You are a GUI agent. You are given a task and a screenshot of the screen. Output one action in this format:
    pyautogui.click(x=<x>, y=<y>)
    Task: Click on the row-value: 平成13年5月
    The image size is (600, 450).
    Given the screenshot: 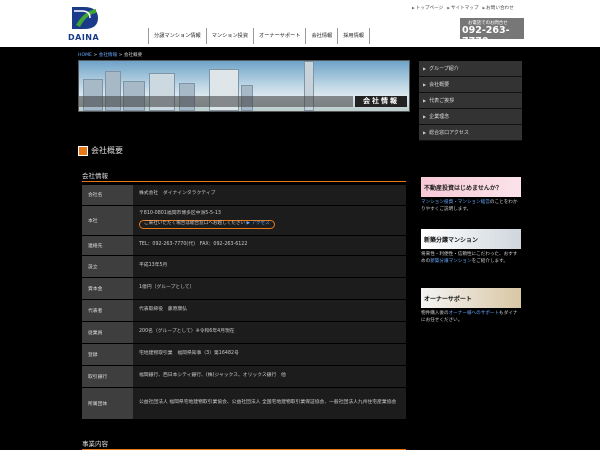 What is the action you would take?
    pyautogui.click(x=269, y=266)
    